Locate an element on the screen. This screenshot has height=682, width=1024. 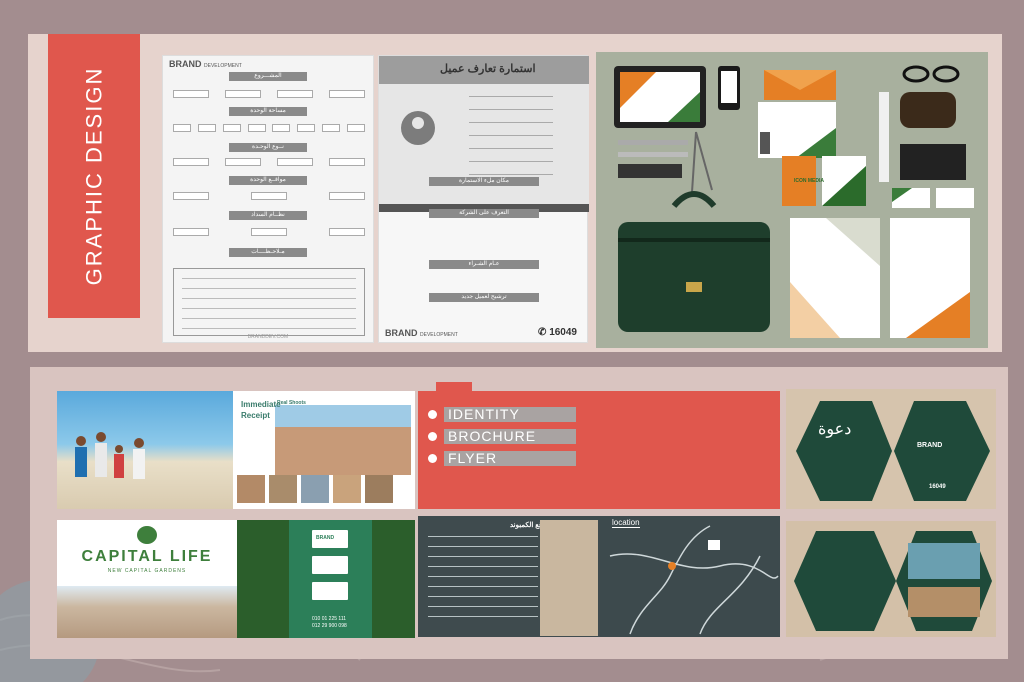
capital-life-subtitle: NEW CAPITAL GARDENS is located at coordinates (147, 571).